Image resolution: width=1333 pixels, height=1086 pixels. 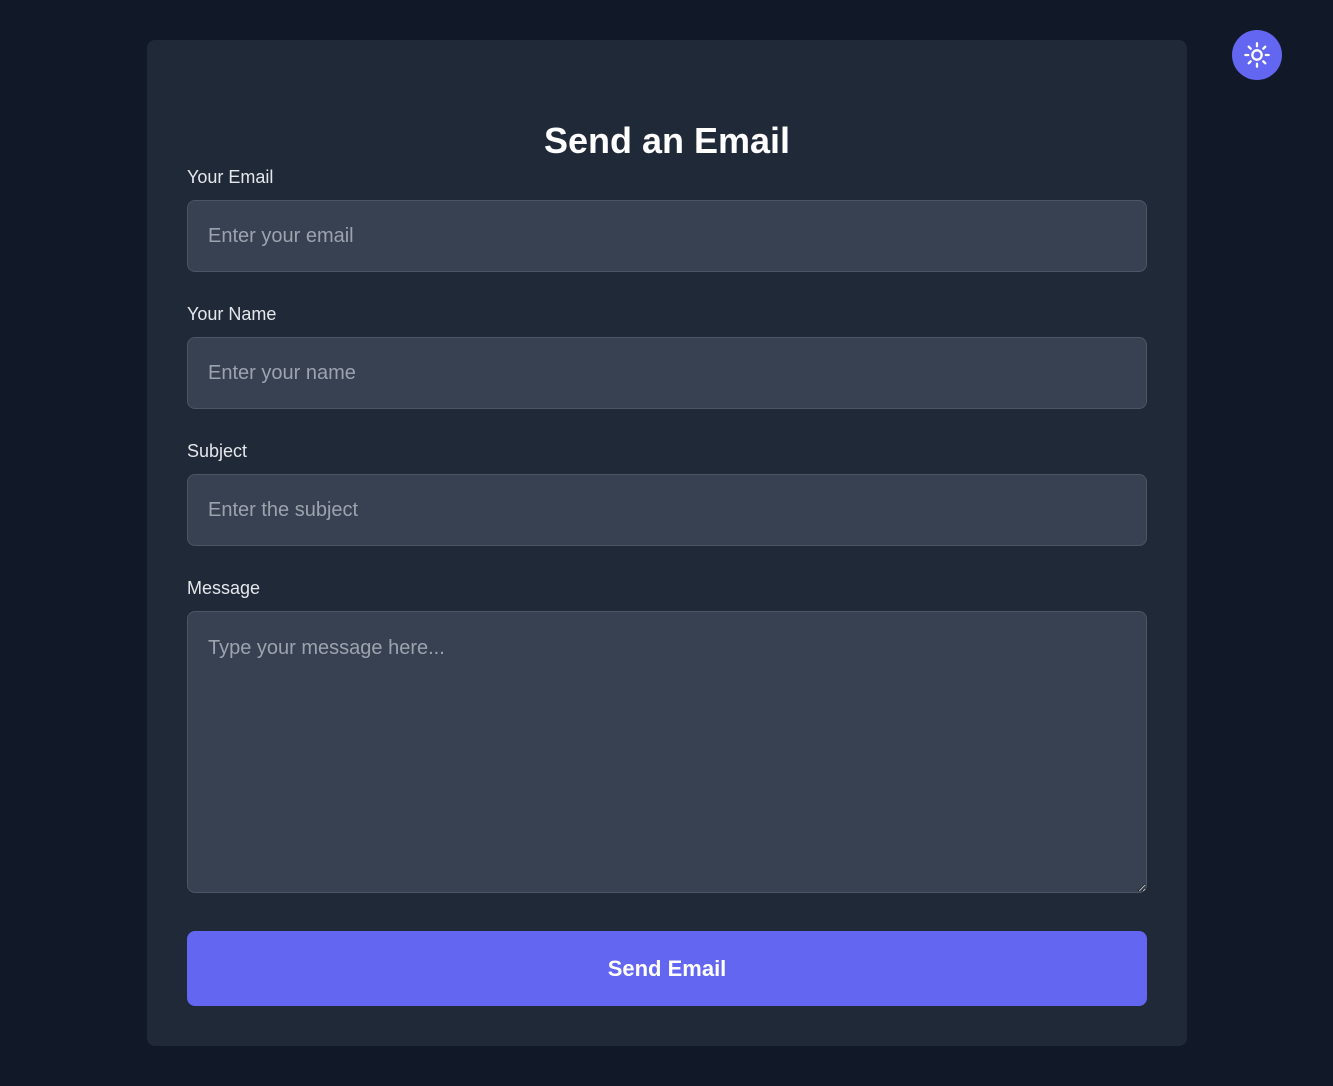 I want to click on form-title: Send an Email, so click(x=667, y=140).